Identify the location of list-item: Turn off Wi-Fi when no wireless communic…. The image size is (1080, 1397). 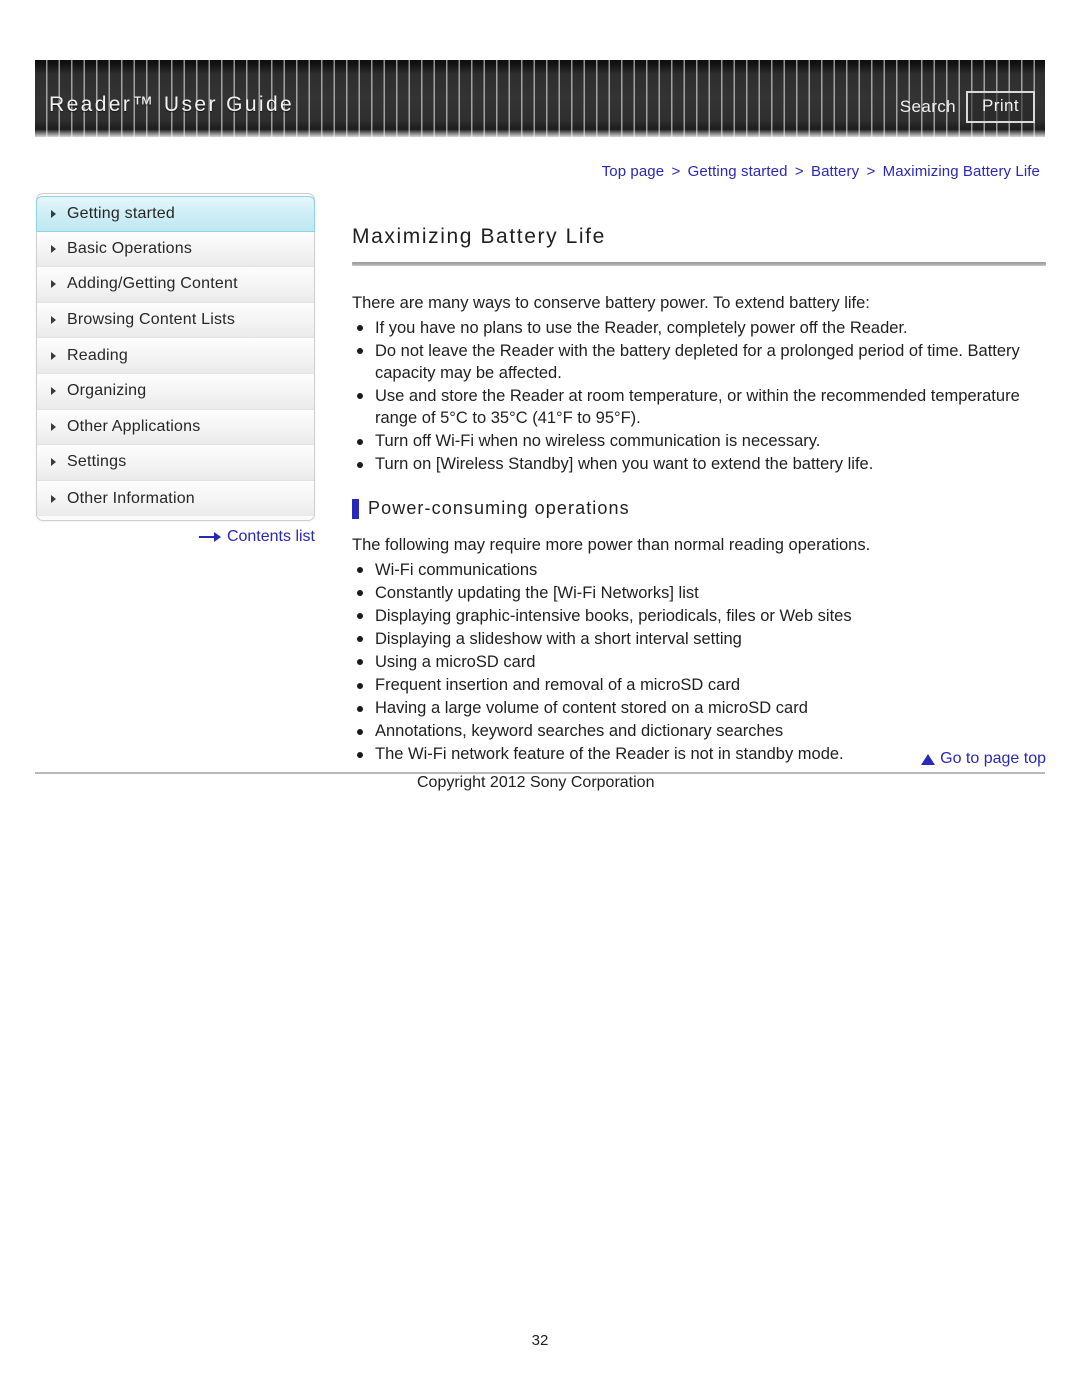
(699, 441).